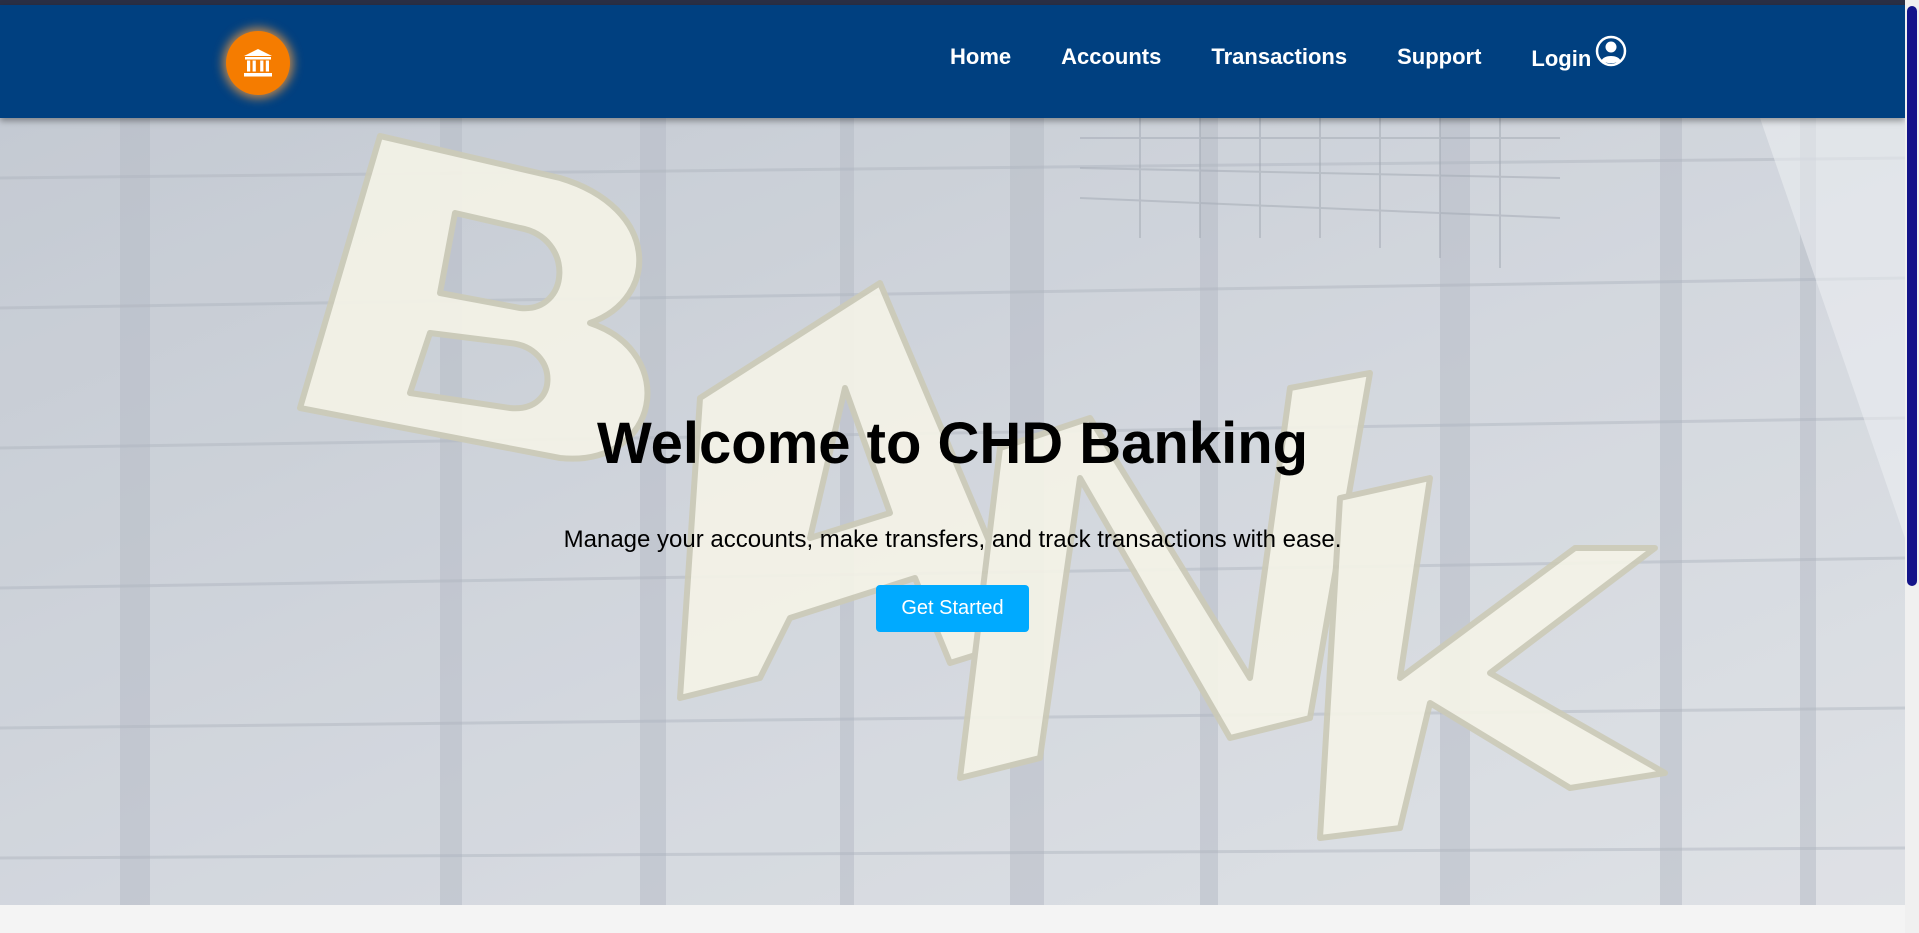  Describe the element at coordinates (980, 57) in the screenshot. I see `nav-home-link: Home` at that location.